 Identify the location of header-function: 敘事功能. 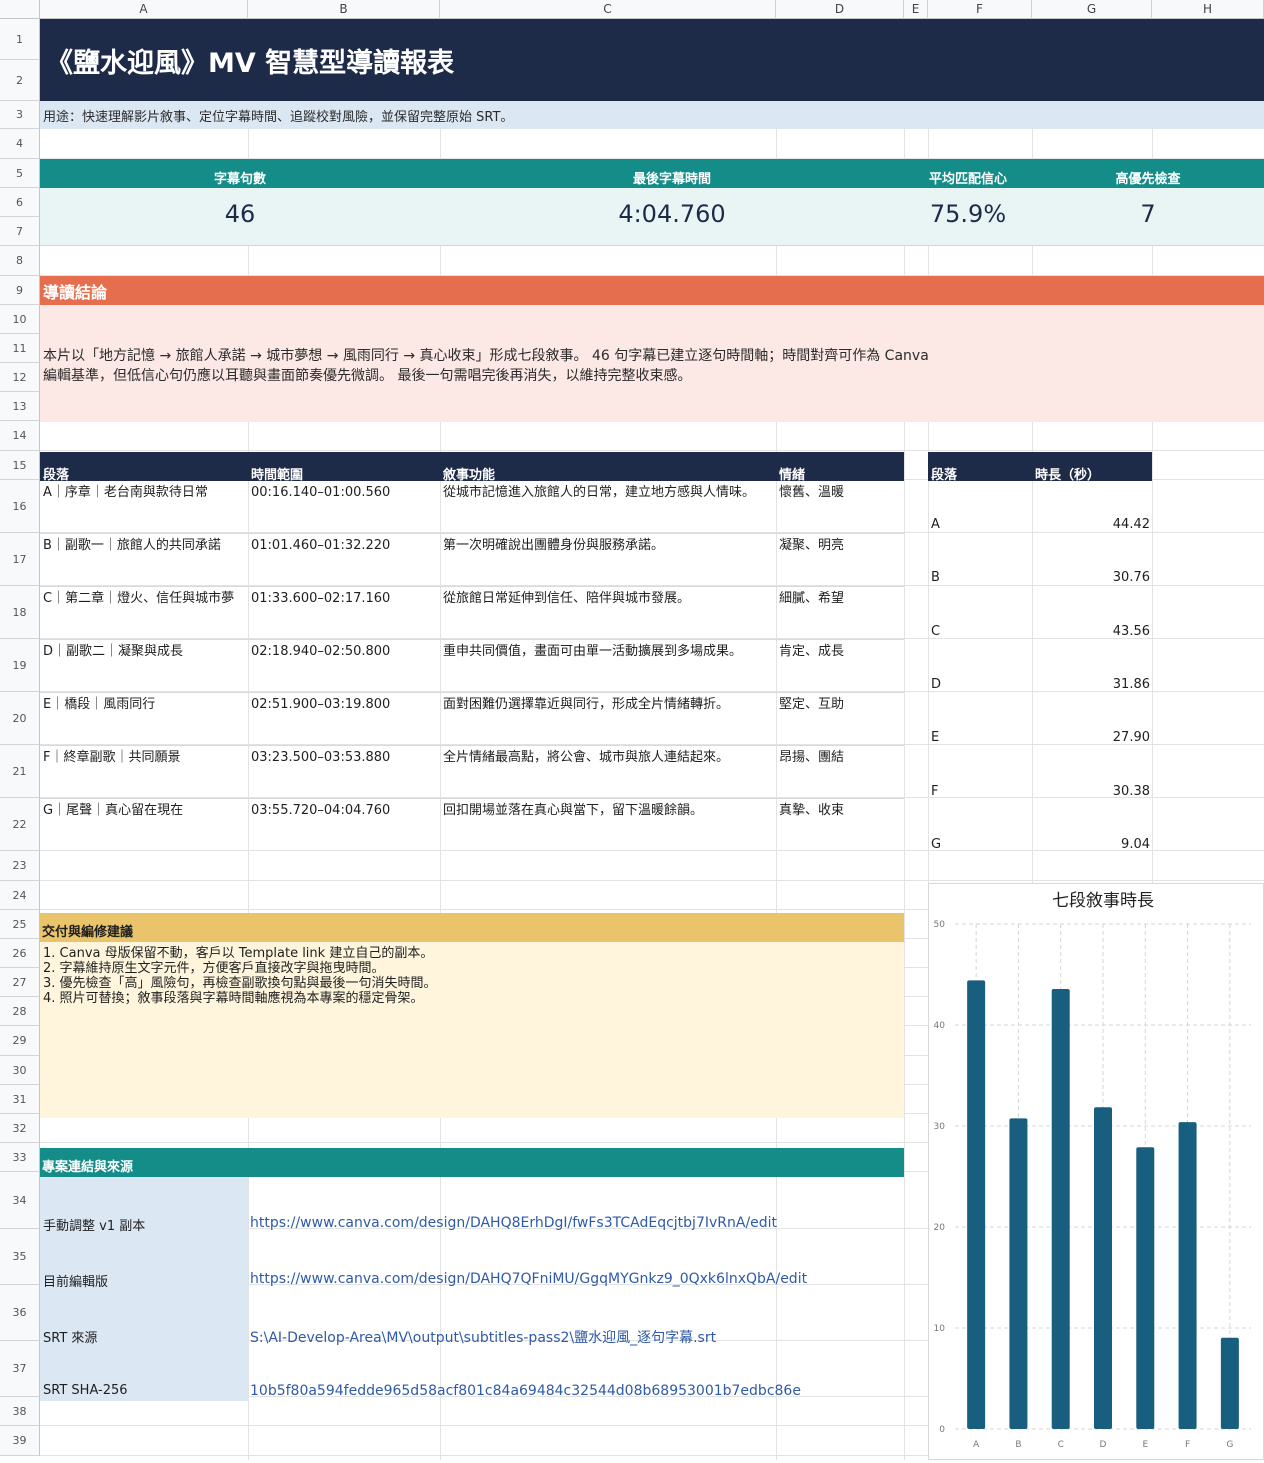
(469, 475).